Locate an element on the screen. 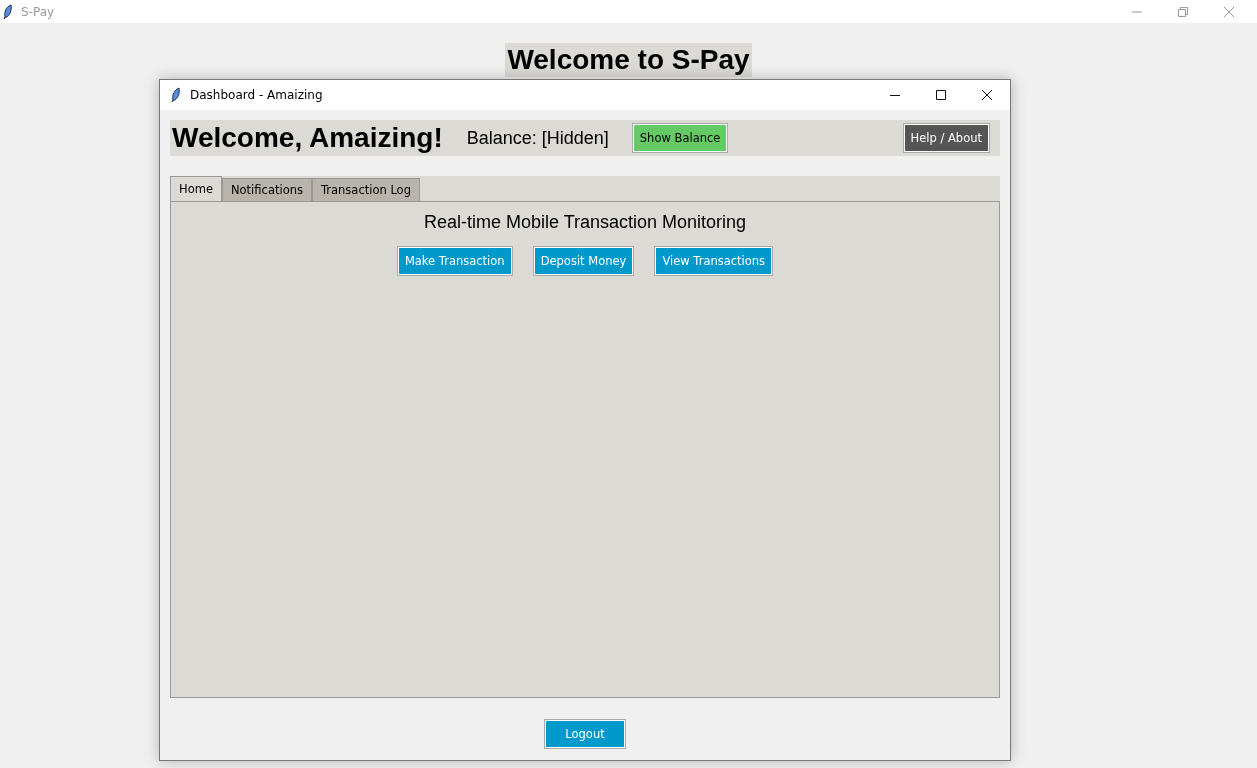 Image resolution: width=1257 pixels, height=768 pixels. page-heading: Welcome to S-Pay is located at coordinates (628, 60).